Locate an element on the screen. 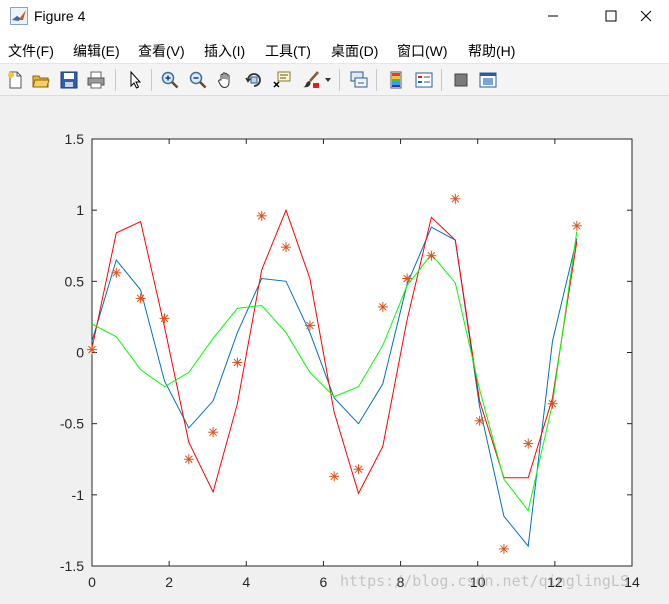 Image resolution: width=669 pixels, height=604 pixels. brush-dropdown-button is located at coordinates (328, 80).